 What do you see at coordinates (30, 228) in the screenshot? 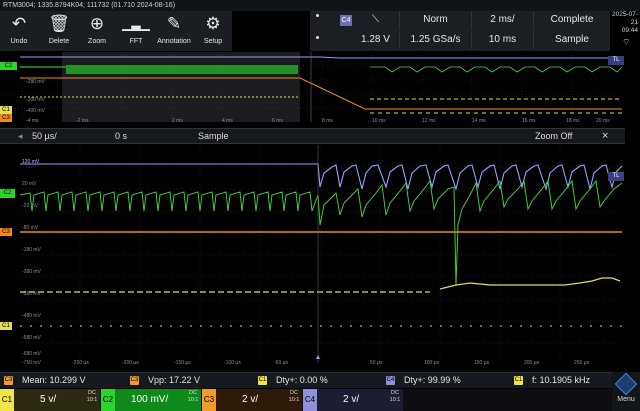
I see `svg-text: -80 mV` at bounding box center [30, 228].